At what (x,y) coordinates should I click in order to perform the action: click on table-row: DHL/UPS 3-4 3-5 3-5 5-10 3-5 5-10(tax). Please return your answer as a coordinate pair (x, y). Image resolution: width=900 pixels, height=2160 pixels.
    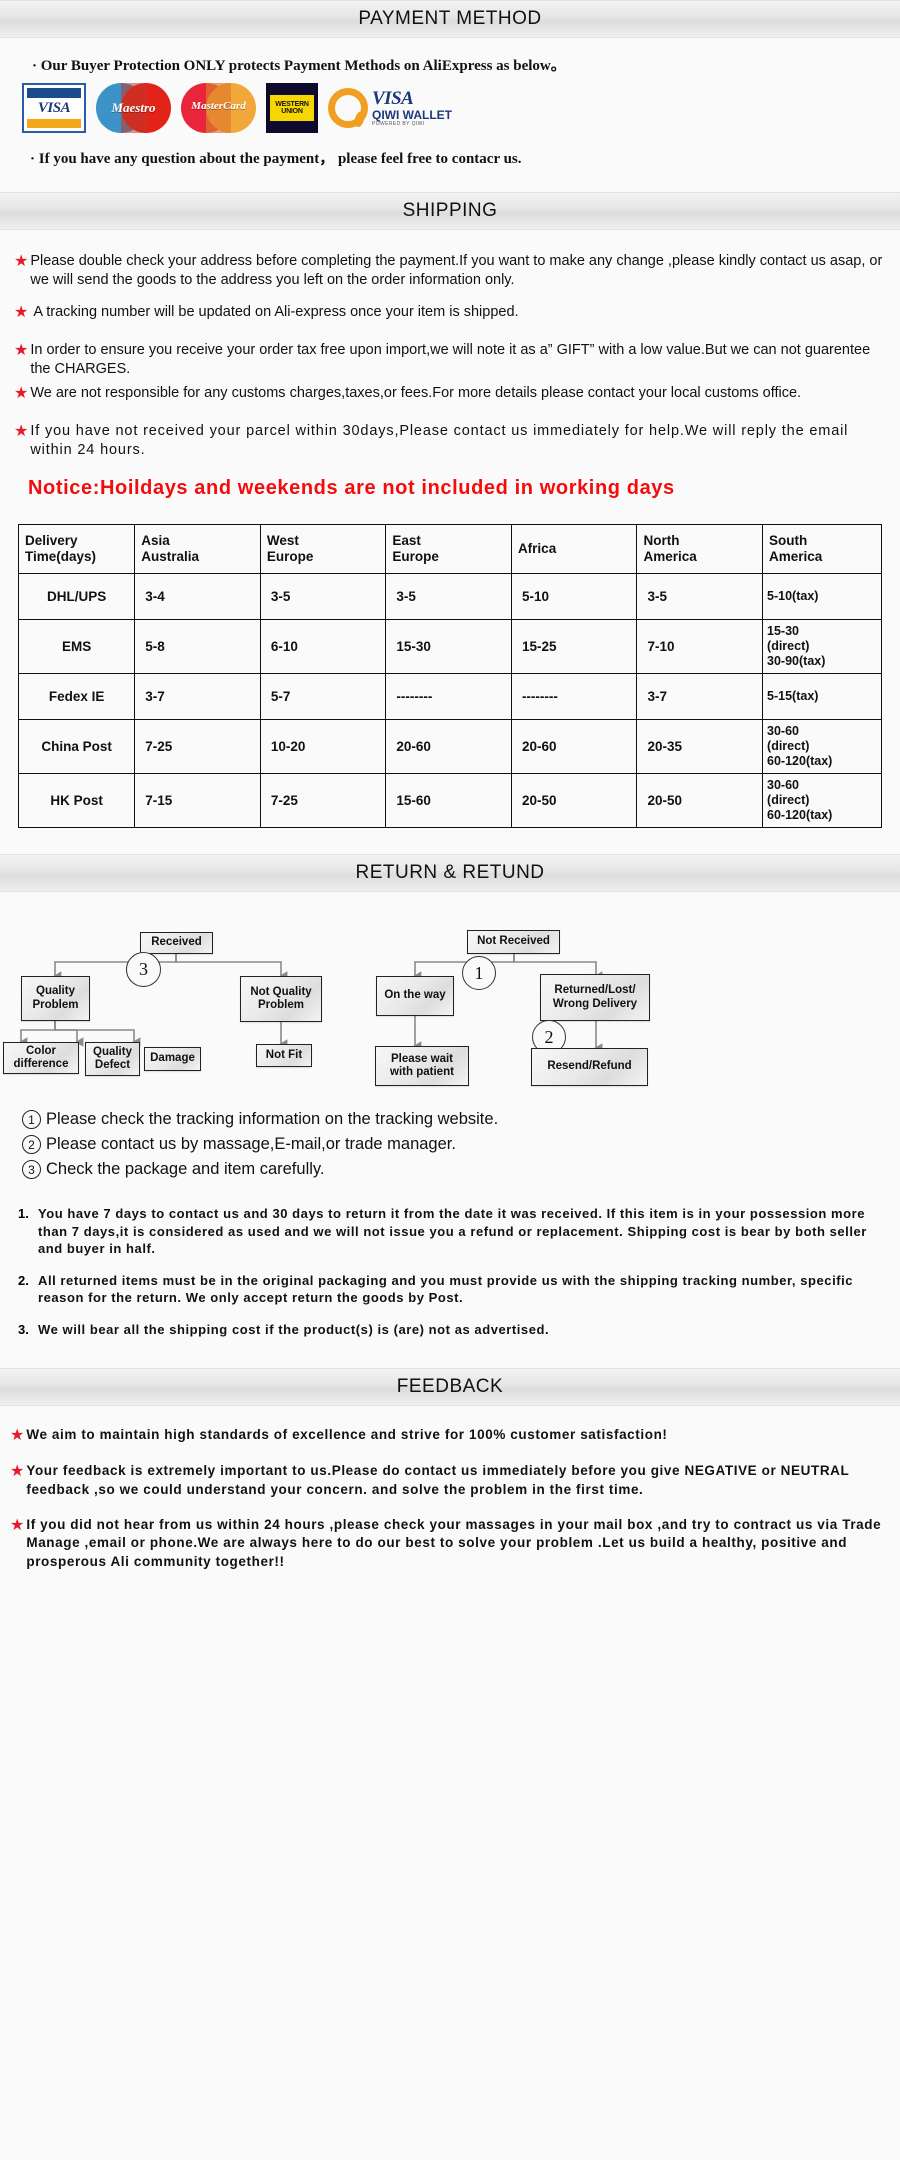
    Looking at the image, I should click on (449, 597).